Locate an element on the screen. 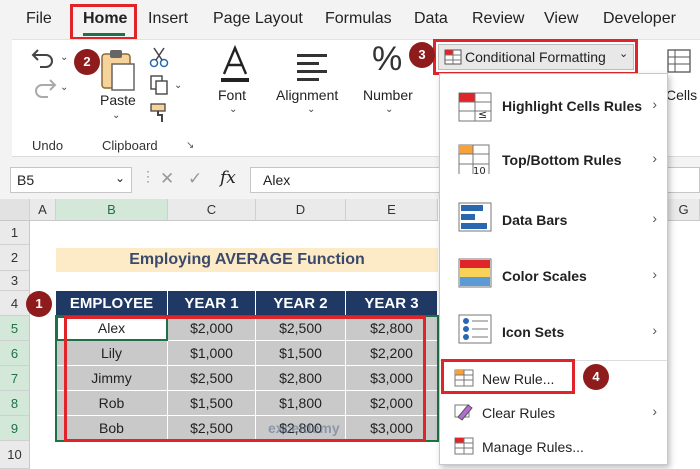 The width and height of the screenshot is (700, 469). column-header-d: D is located at coordinates (301, 210).